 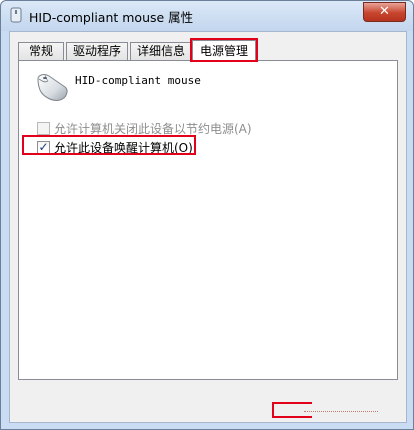 What do you see at coordinates (341, 413) in the screenshot?
I see `button-edge` at bounding box center [341, 413].